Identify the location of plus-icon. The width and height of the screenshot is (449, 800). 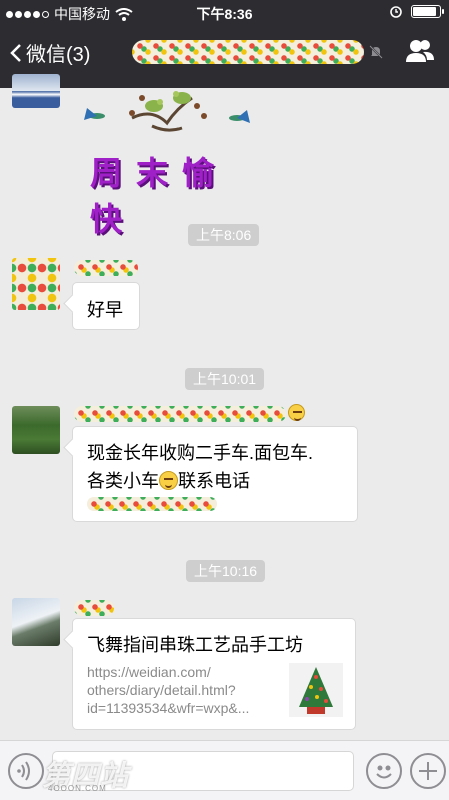
(428, 771).